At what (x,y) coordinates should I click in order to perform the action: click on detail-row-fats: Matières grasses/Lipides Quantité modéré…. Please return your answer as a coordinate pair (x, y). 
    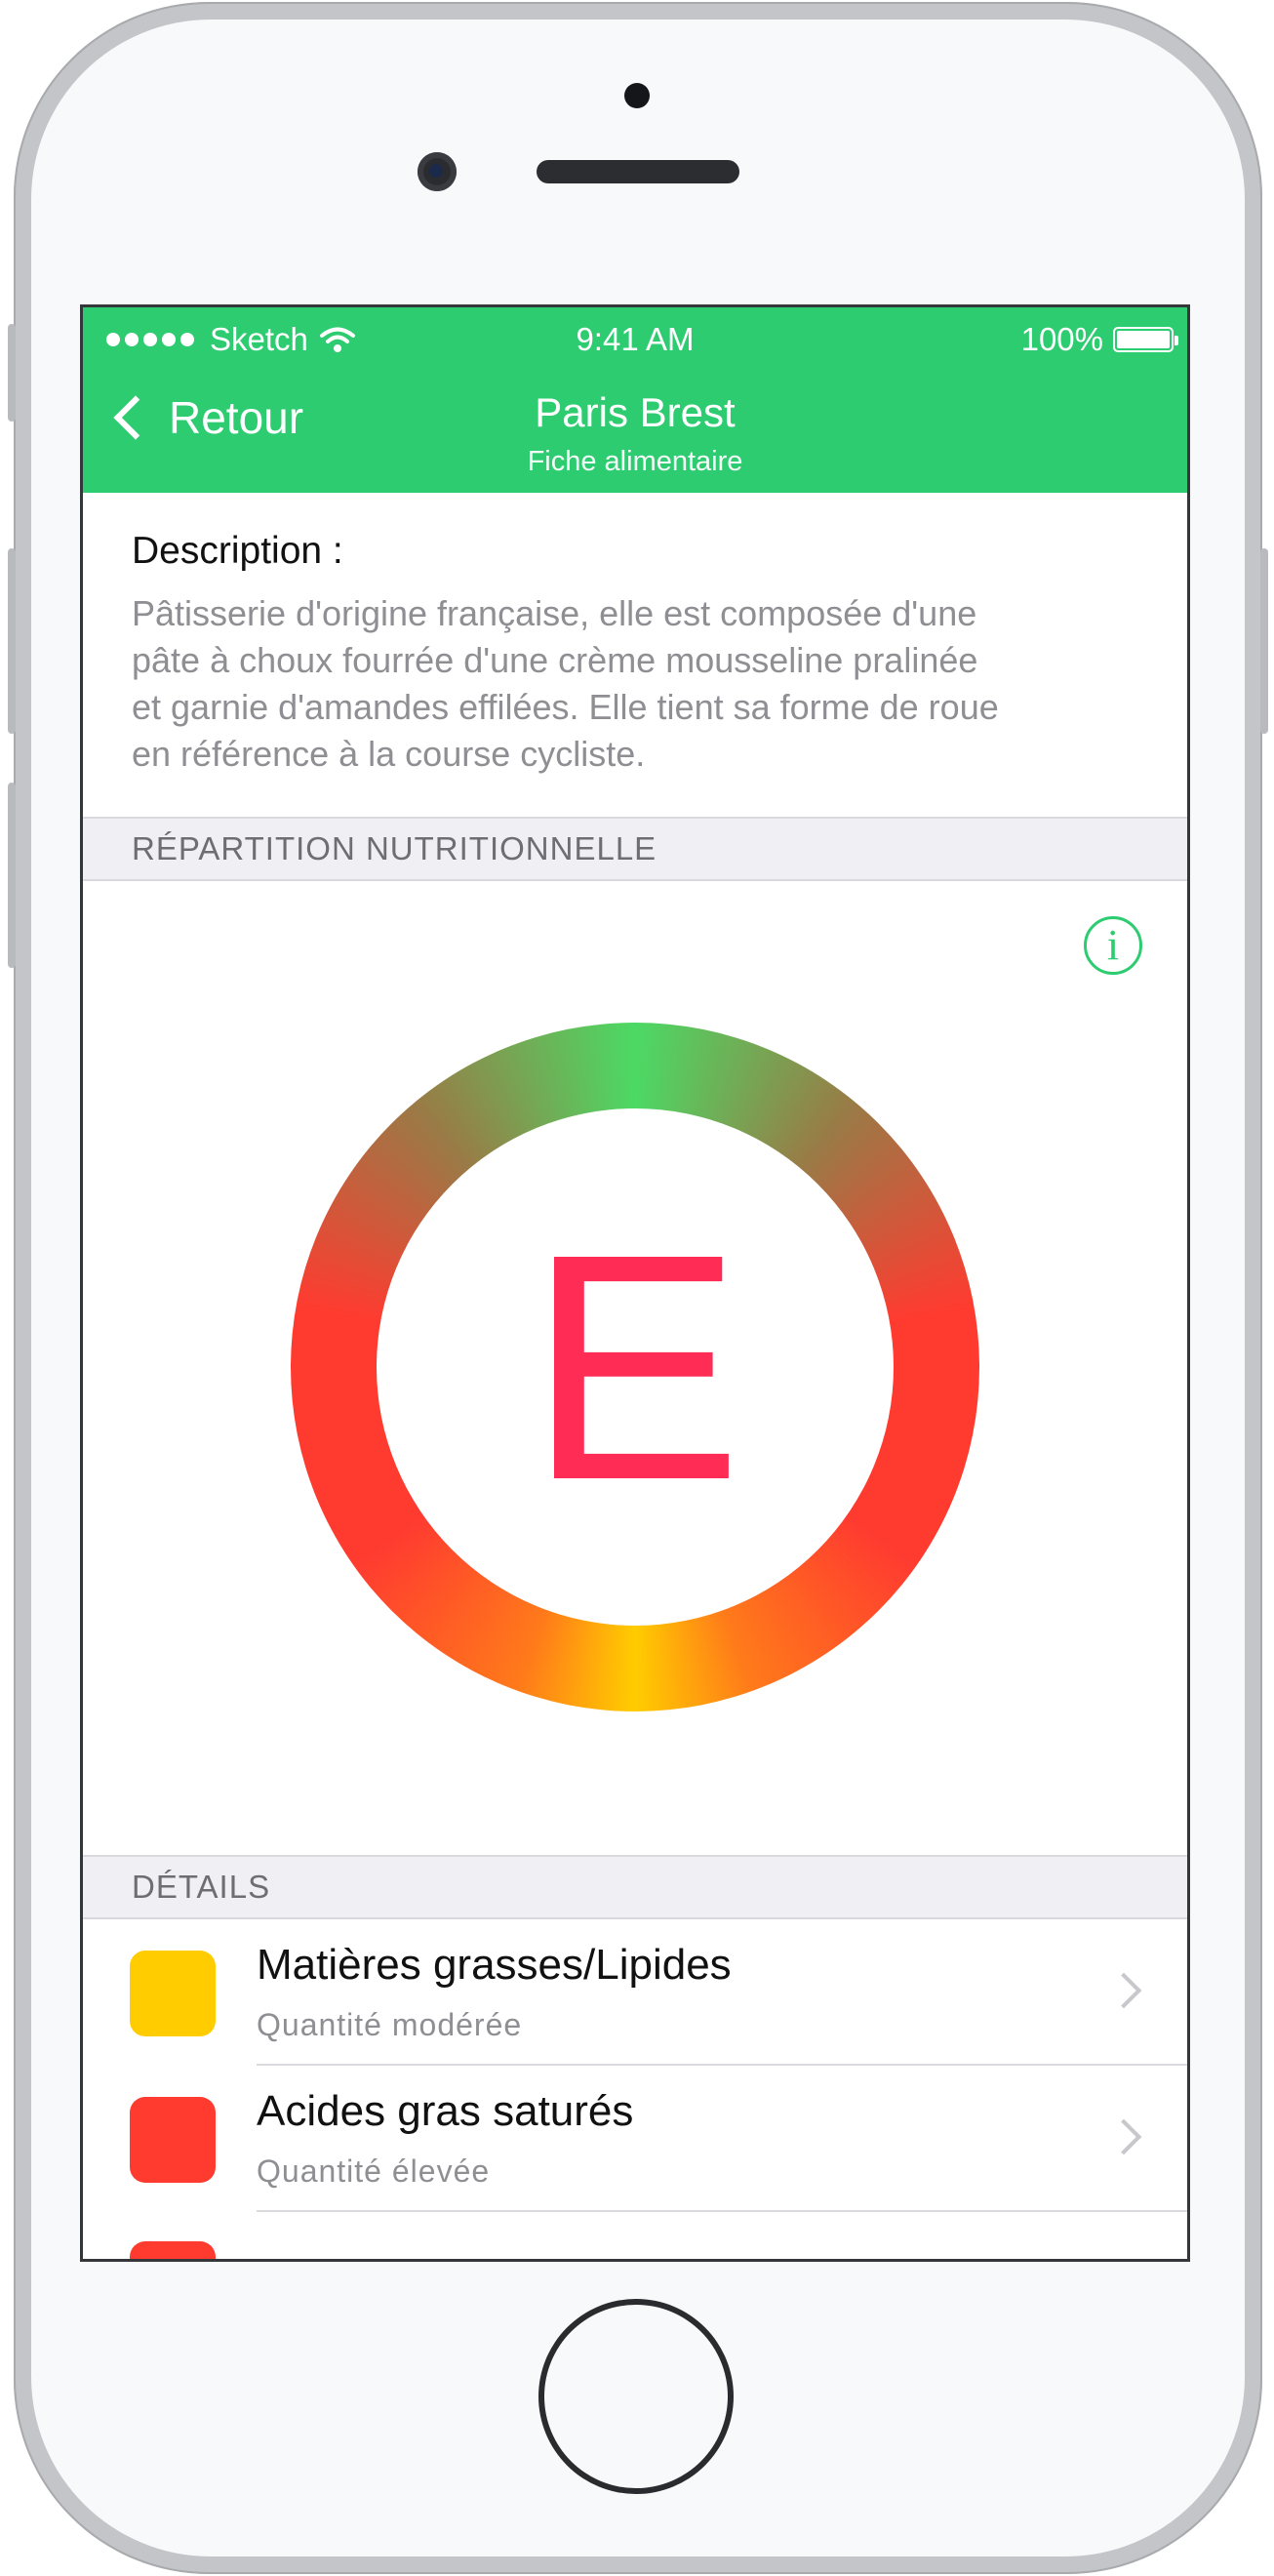
    Looking at the image, I should click on (635, 1992).